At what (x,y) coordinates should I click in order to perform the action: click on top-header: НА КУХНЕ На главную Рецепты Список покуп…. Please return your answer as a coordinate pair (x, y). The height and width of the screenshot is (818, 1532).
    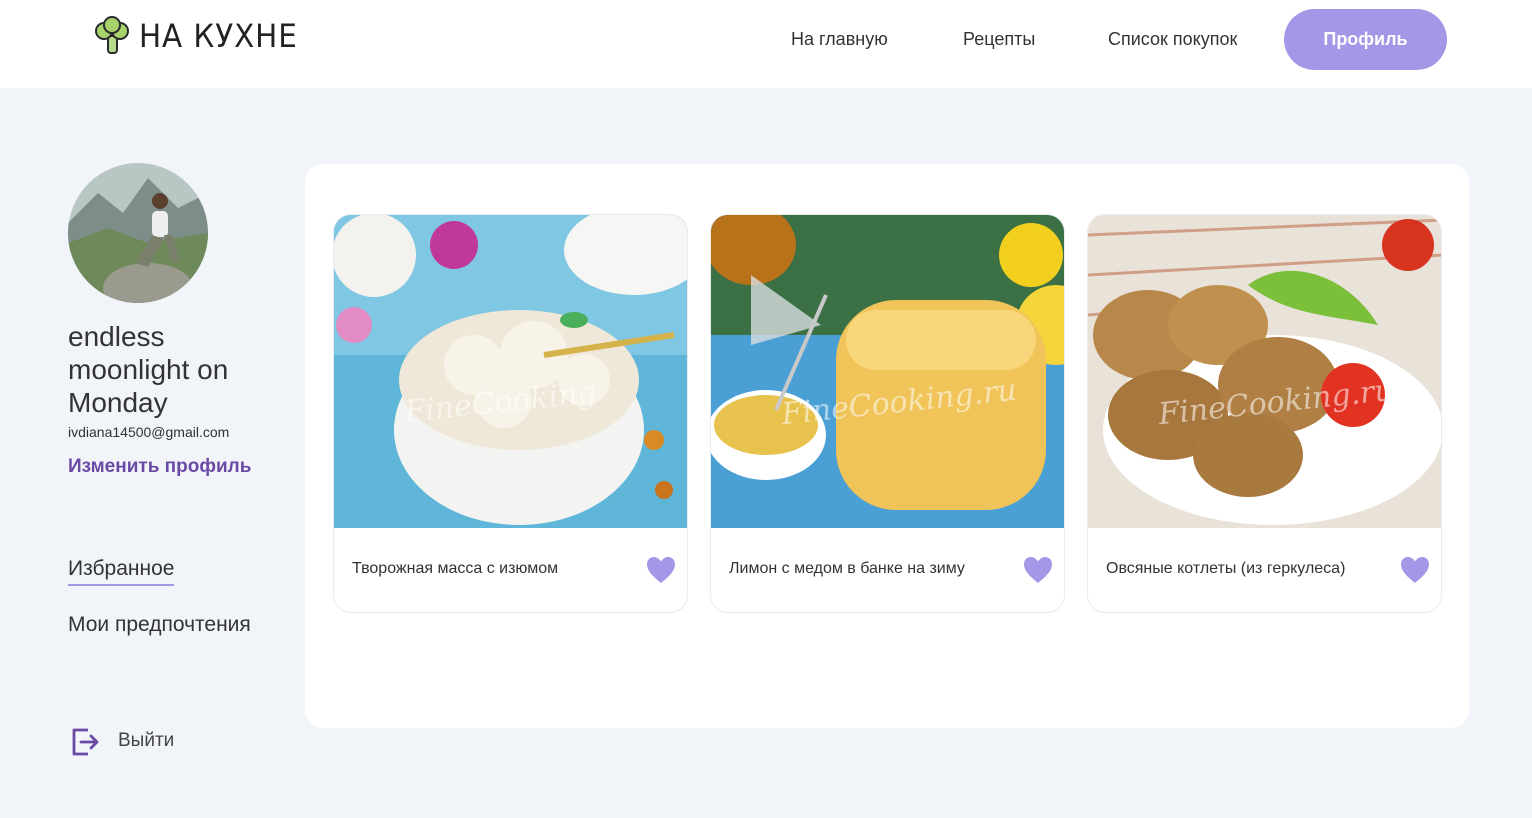
    Looking at the image, I should click on (766, 44).